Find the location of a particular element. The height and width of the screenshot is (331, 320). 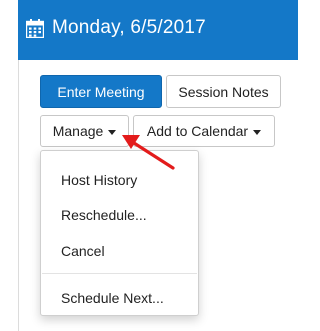

manage-dropdown-button: Manage is located at coordinates (84, 131).